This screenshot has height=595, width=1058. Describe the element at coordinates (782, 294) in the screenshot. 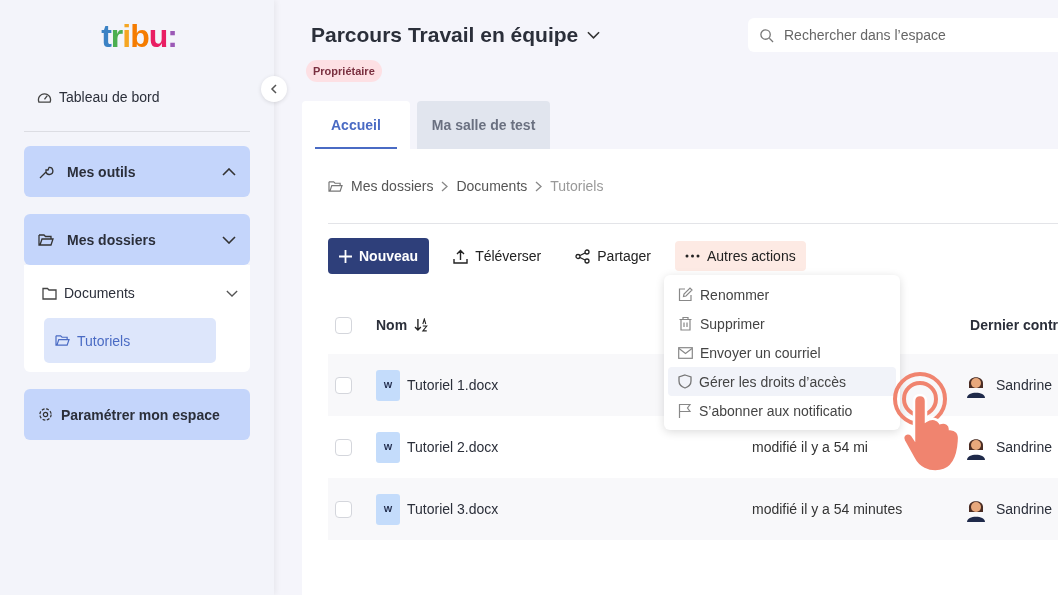

I see `menu-item: Renommer` at that location.